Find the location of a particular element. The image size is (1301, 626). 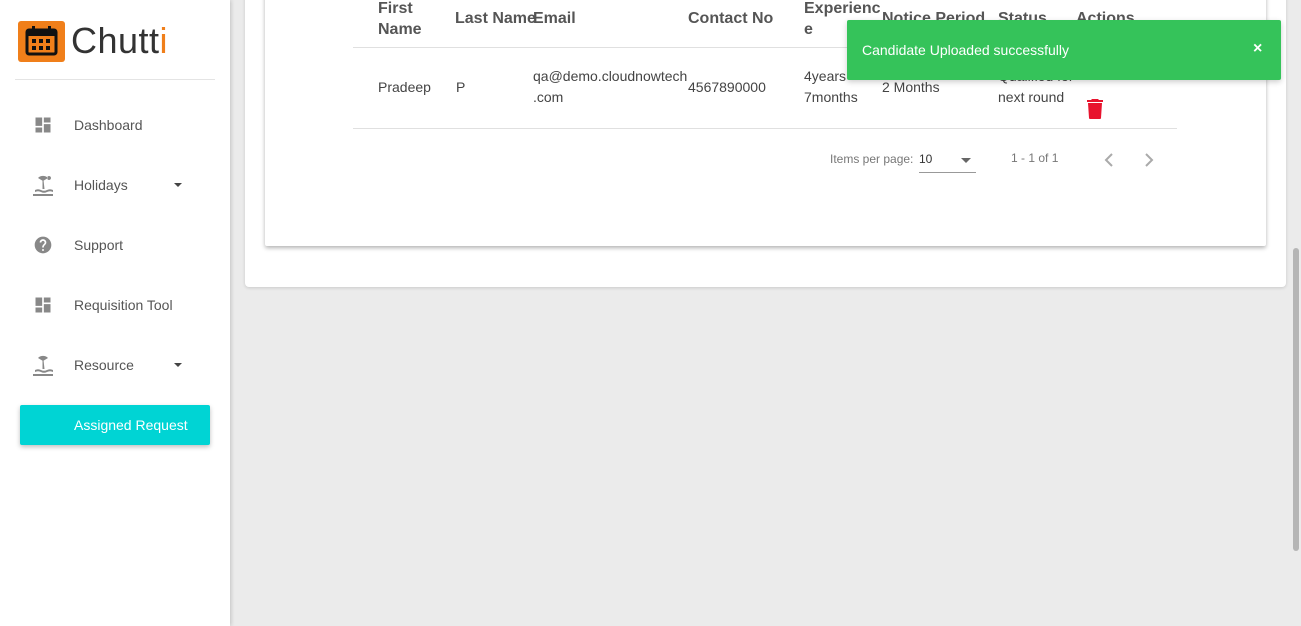

header-last-name: Last Name is located at coordinates (495, 18).